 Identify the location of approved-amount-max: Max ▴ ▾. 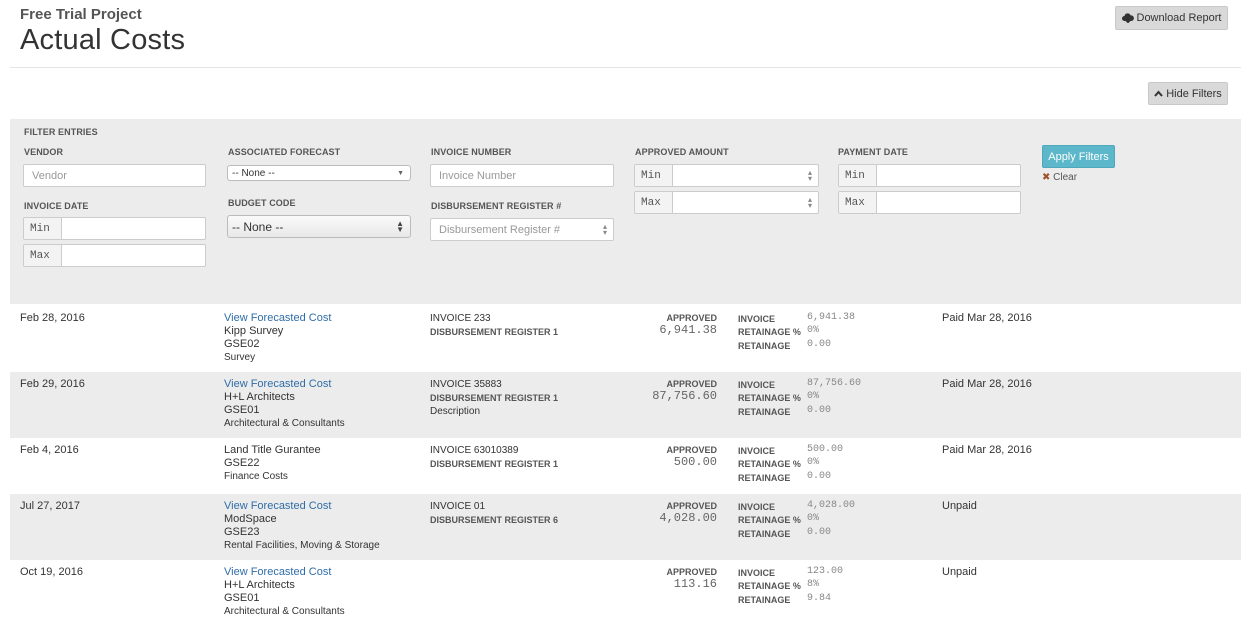
(726, 202).